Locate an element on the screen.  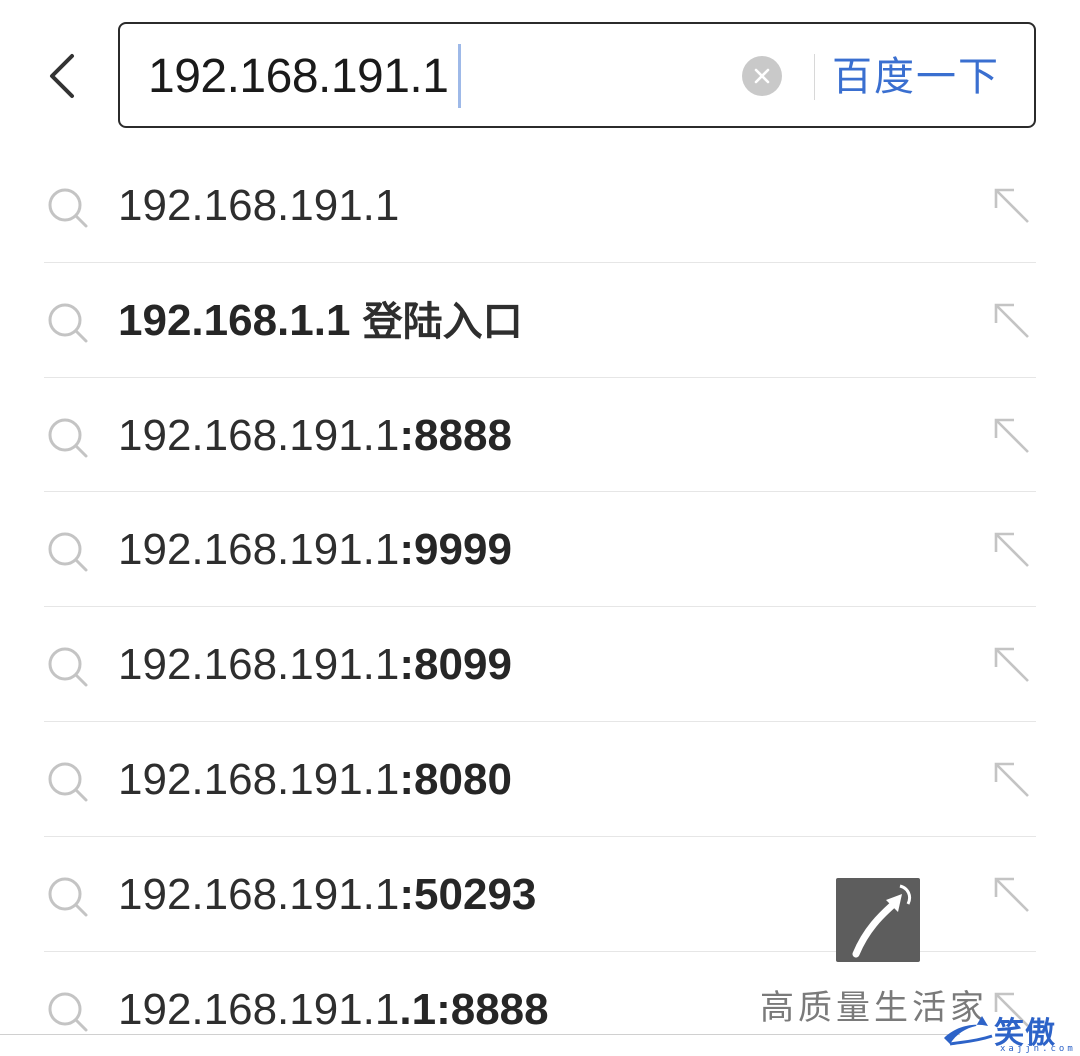
clear-circle-icon is located at coordinates (762, 76).